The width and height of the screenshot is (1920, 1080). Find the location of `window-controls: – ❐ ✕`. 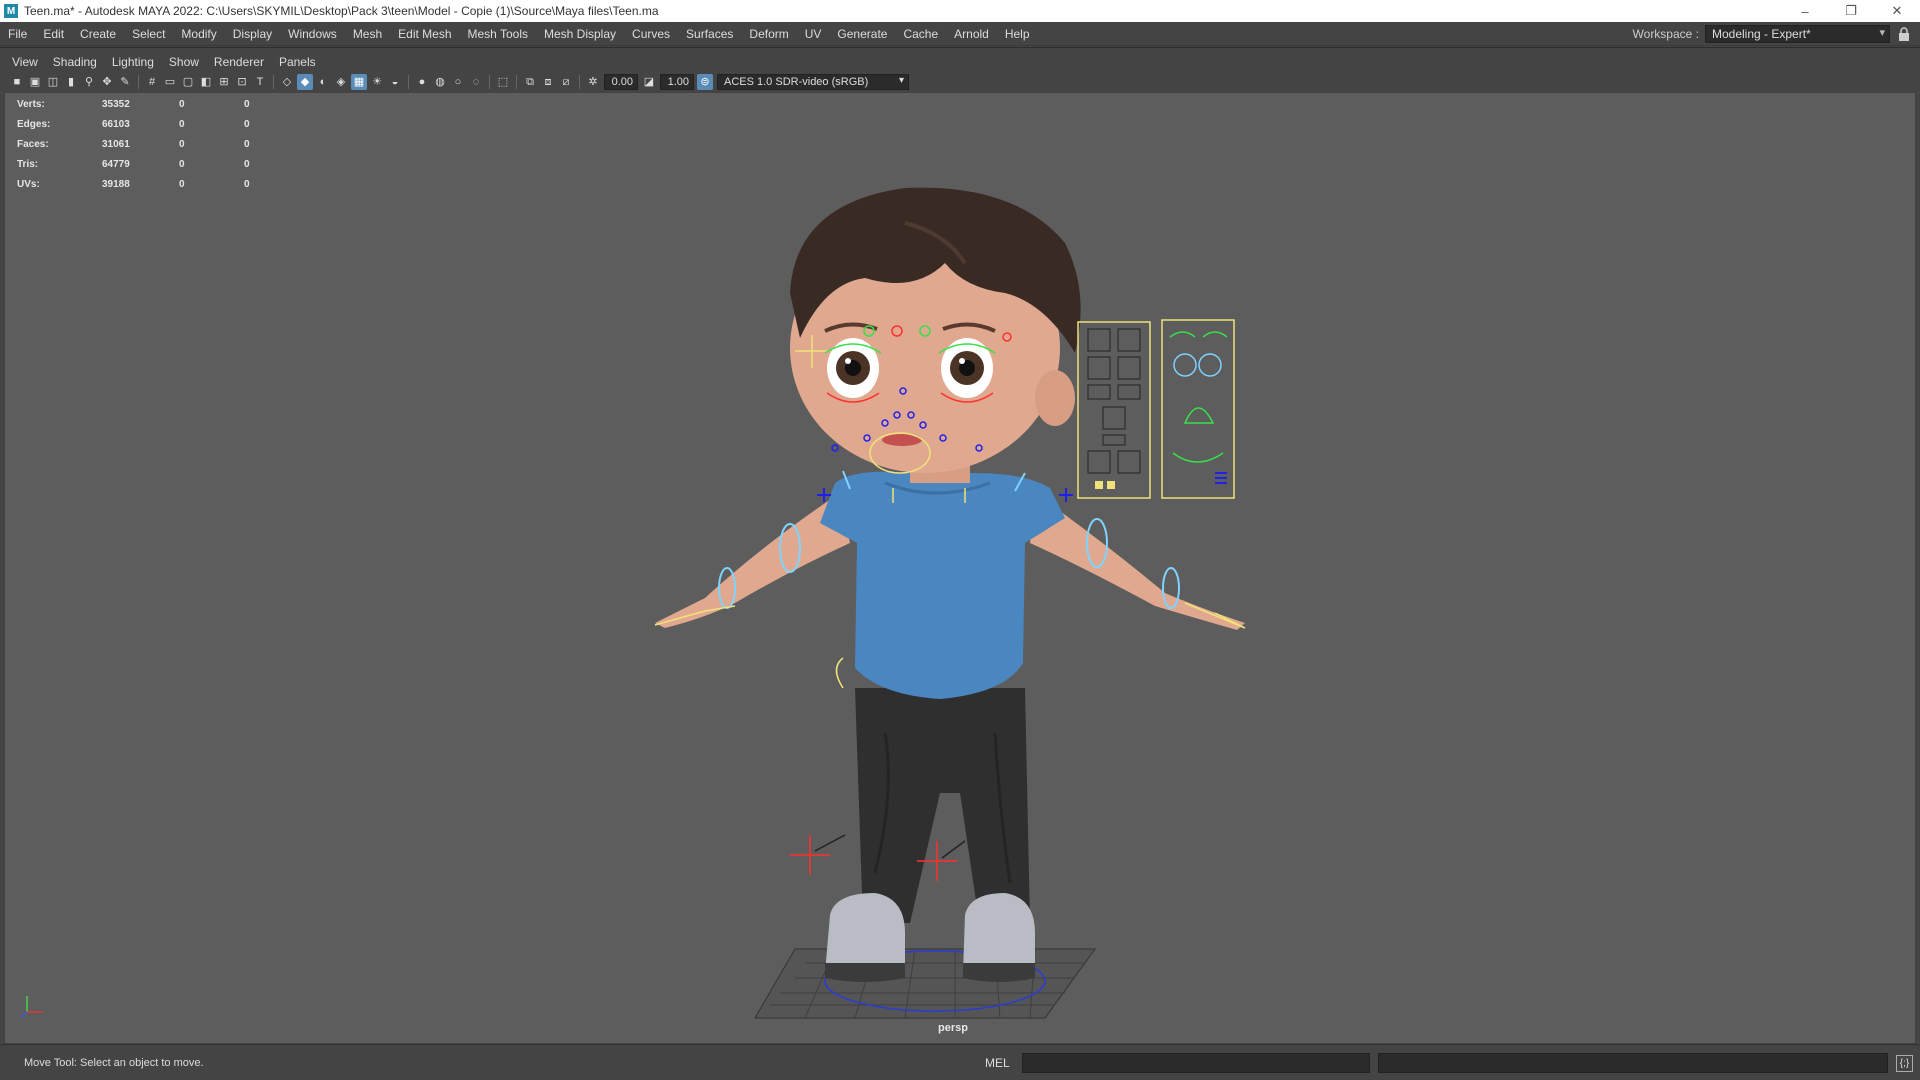

window-controls: – ❐ ✕ is located at coordinates (1851, 11).